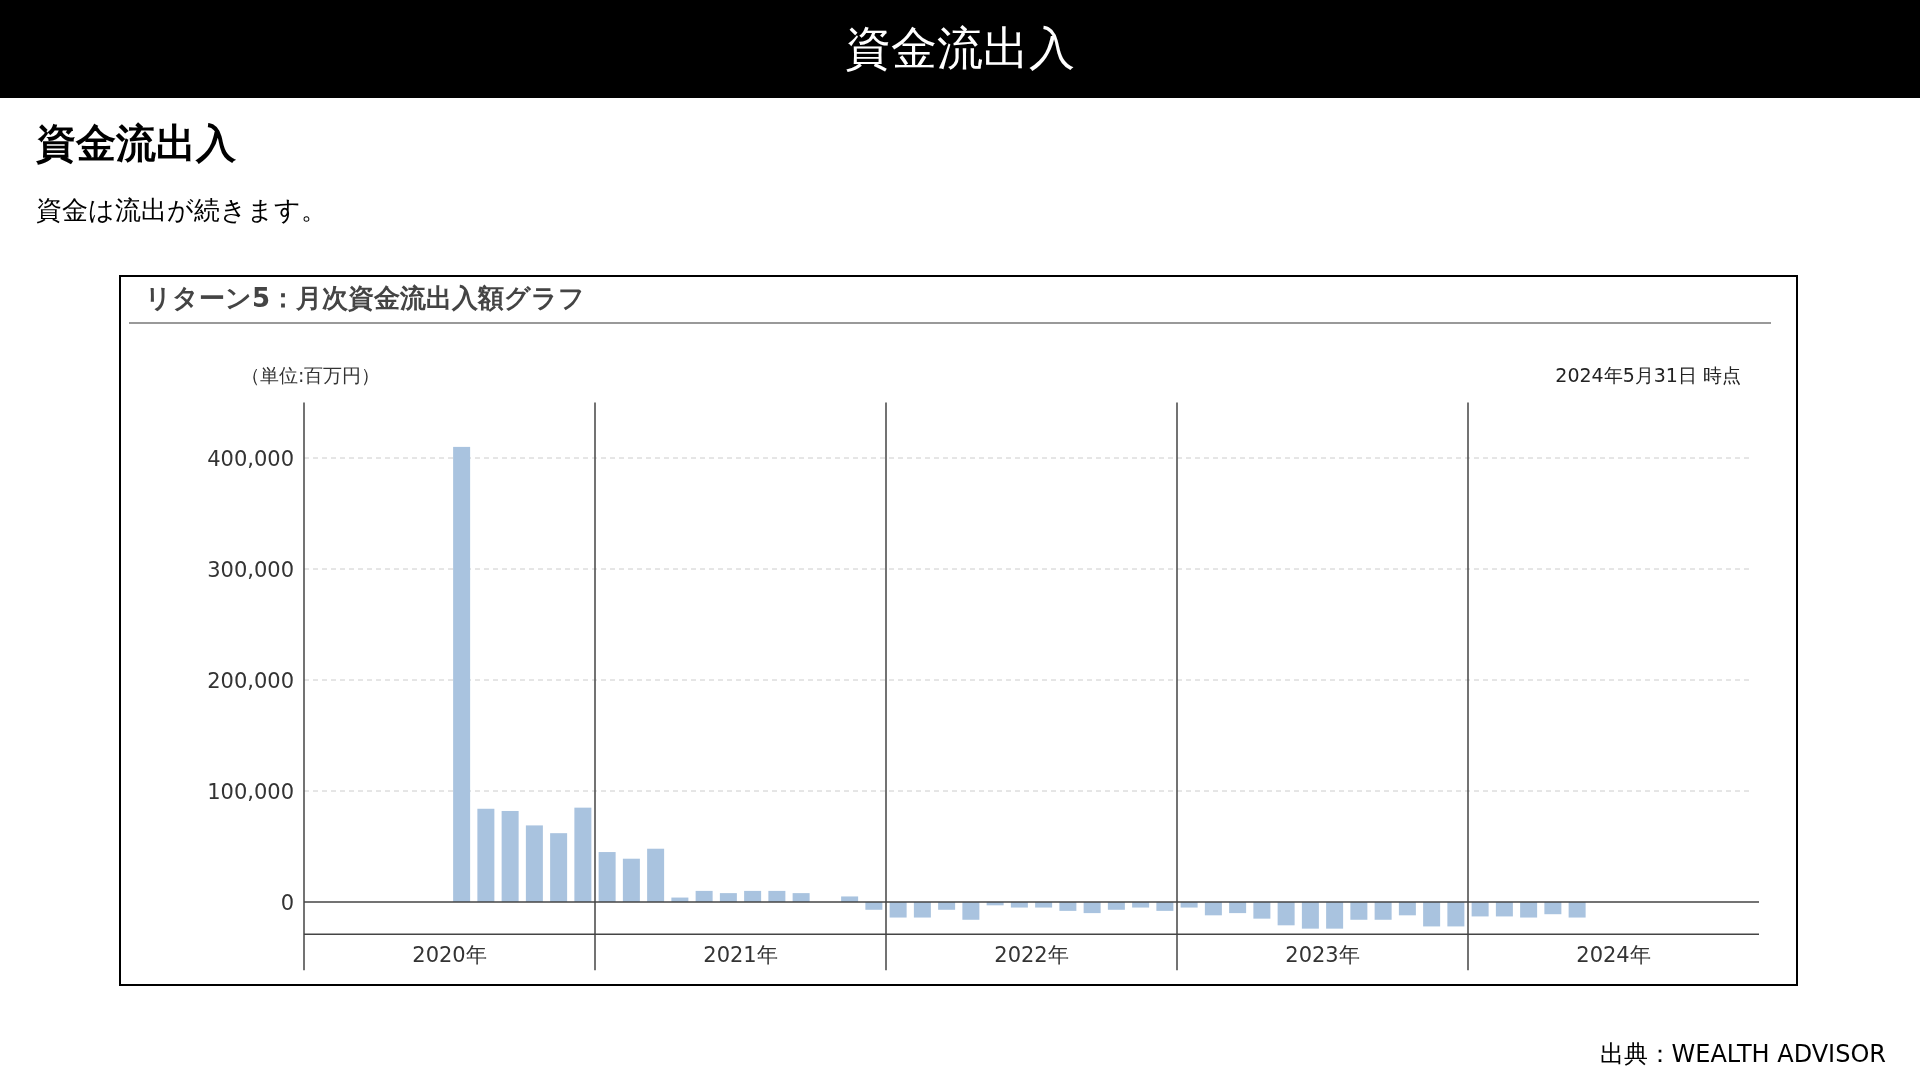 Image resolution: width=1920 pixels, height=1080 pixels. I want to click on section-heading: 資金流出入, so click(136, 143).